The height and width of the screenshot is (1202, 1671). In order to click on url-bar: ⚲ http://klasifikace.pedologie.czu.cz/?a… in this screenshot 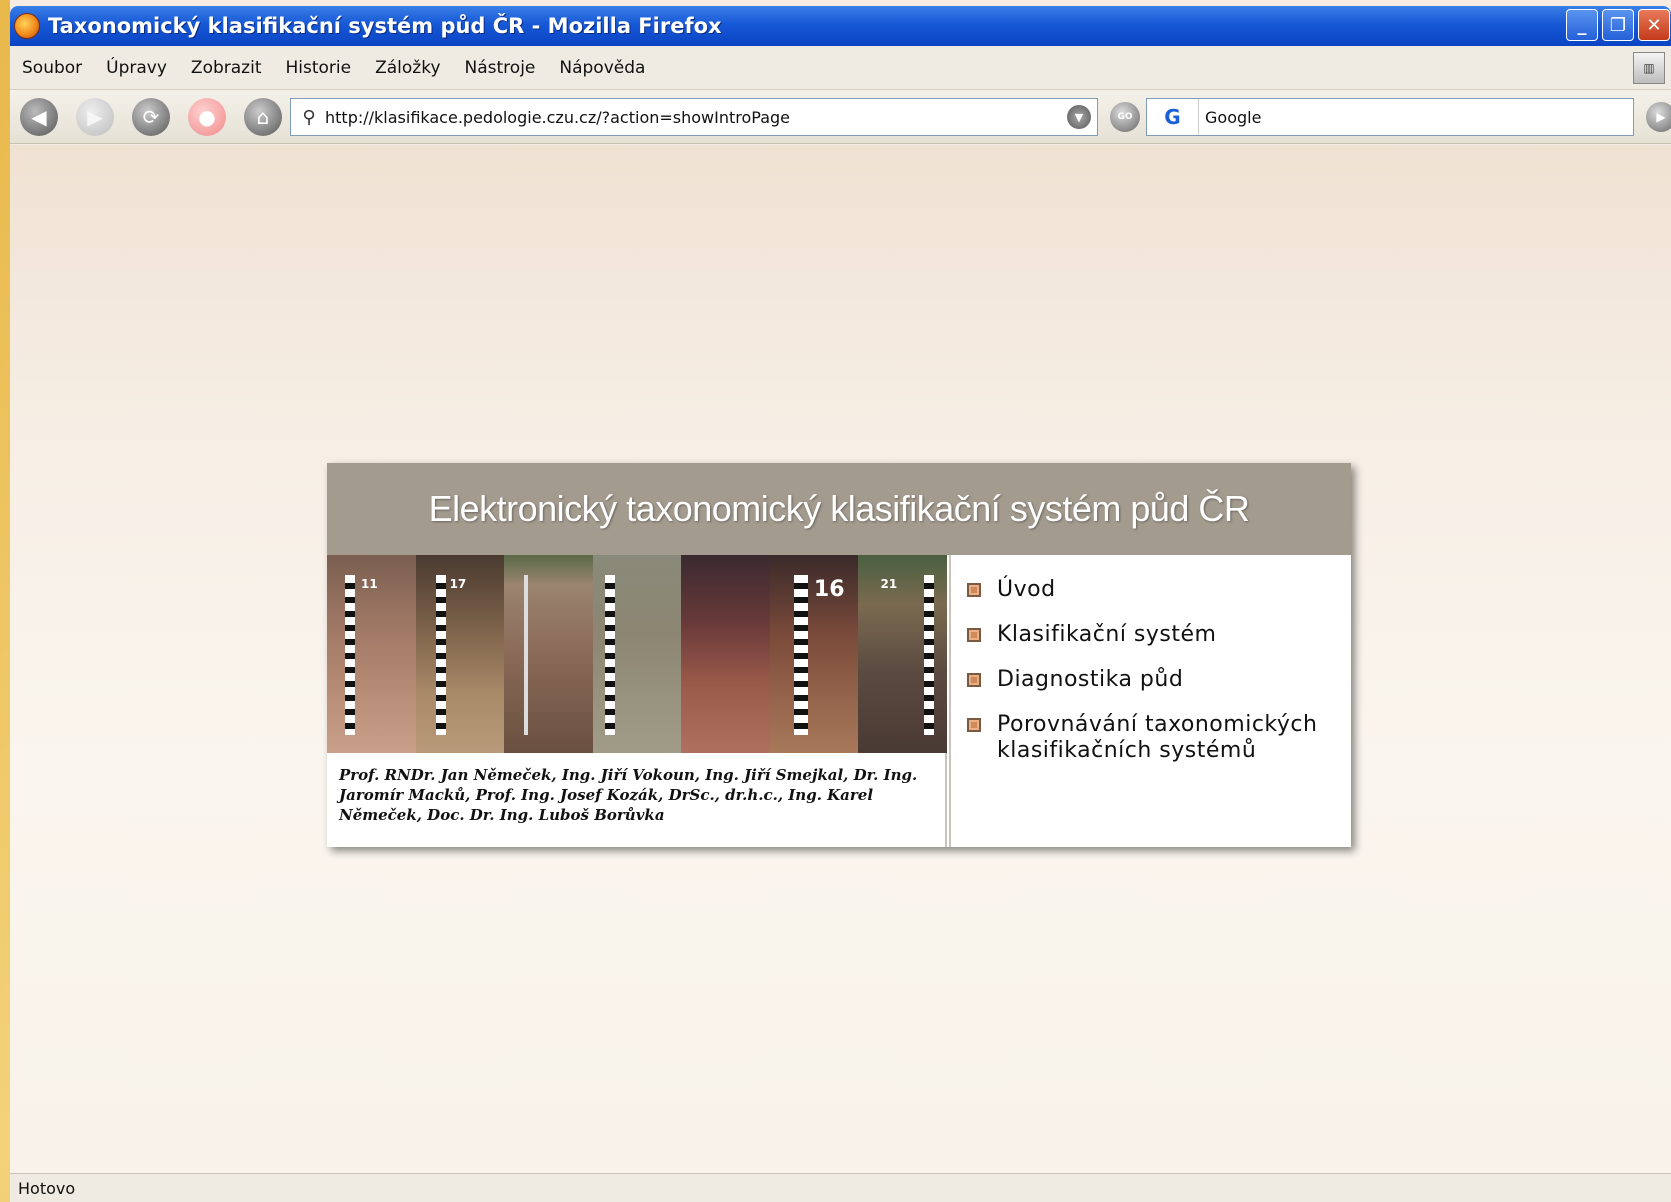, I will do `click(694, 117)`.